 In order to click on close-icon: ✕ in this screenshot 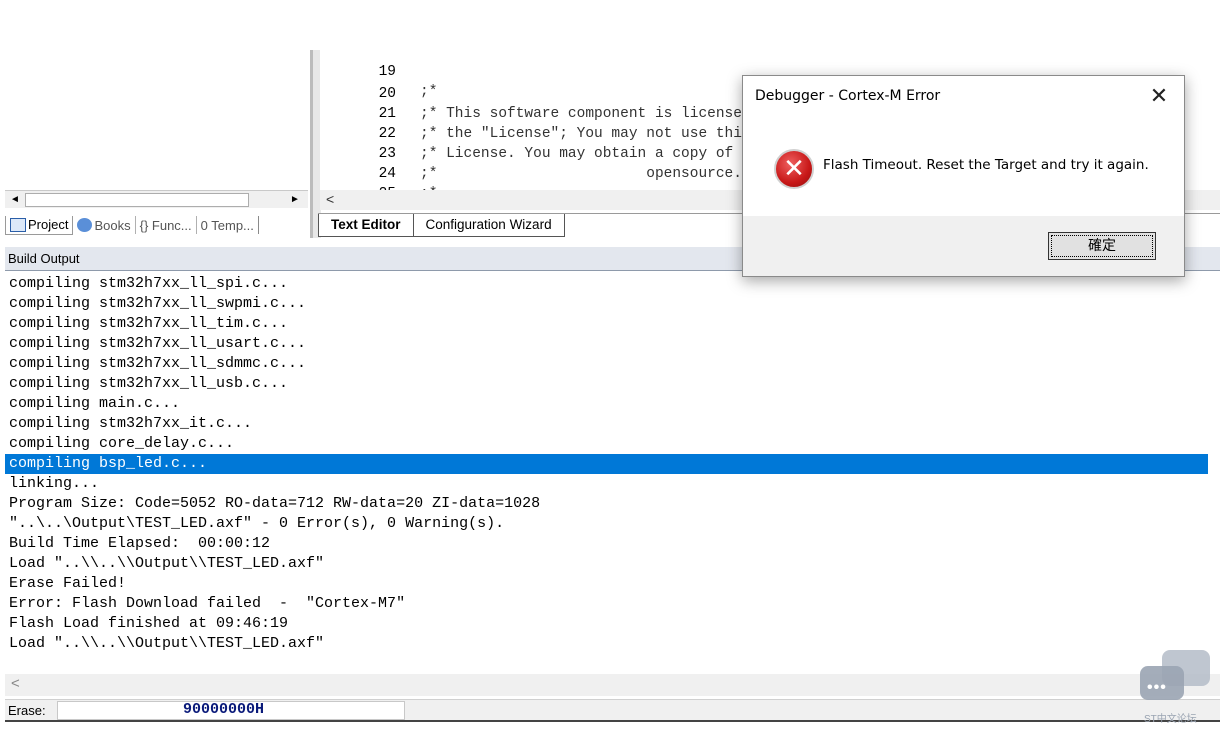, I will do `click(1159, 97)`.